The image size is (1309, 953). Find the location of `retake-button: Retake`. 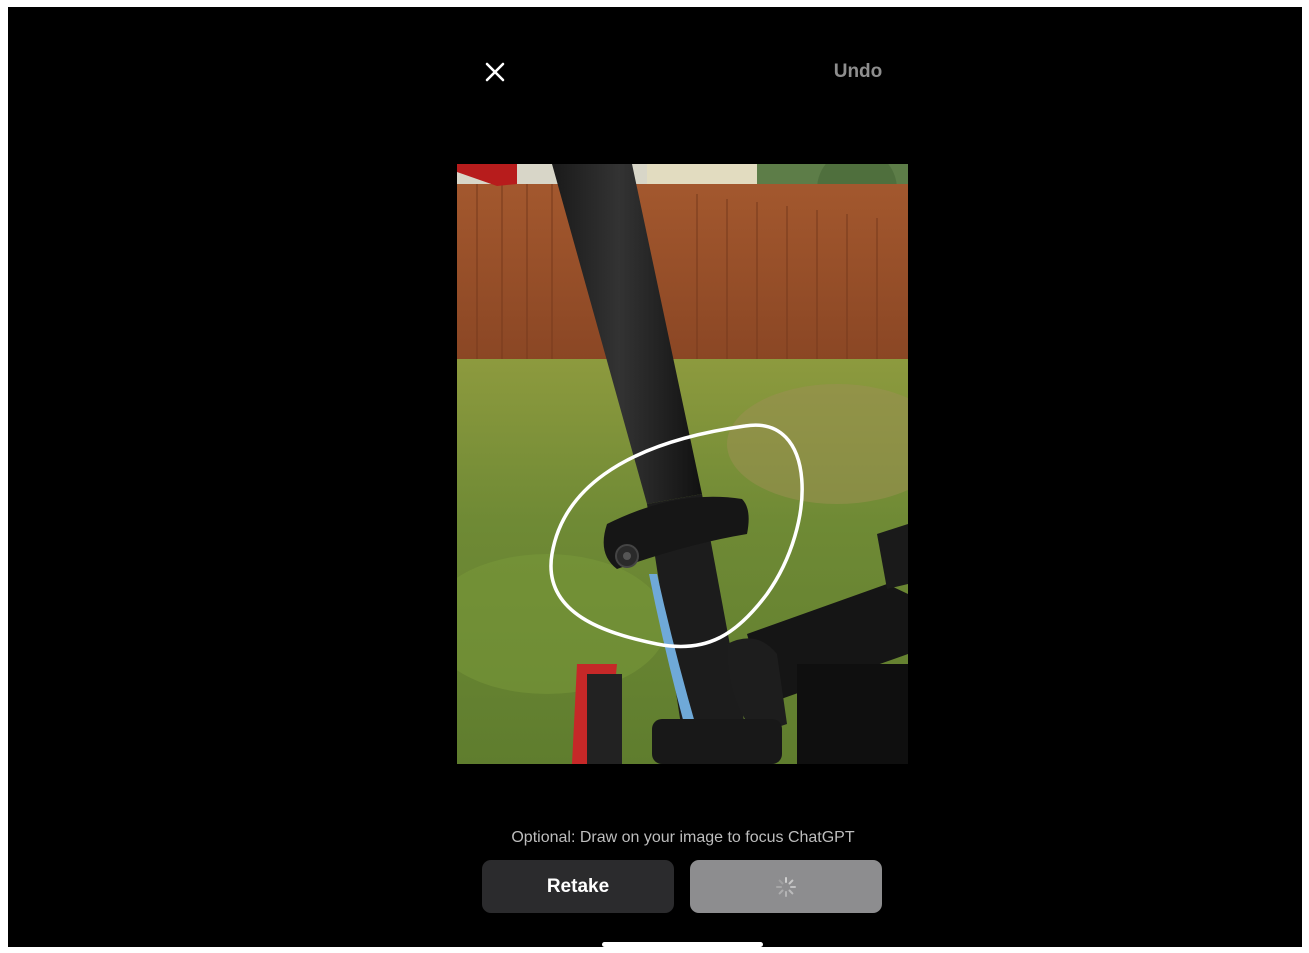

retake-button: Retake is located at coordinates (578, 886).